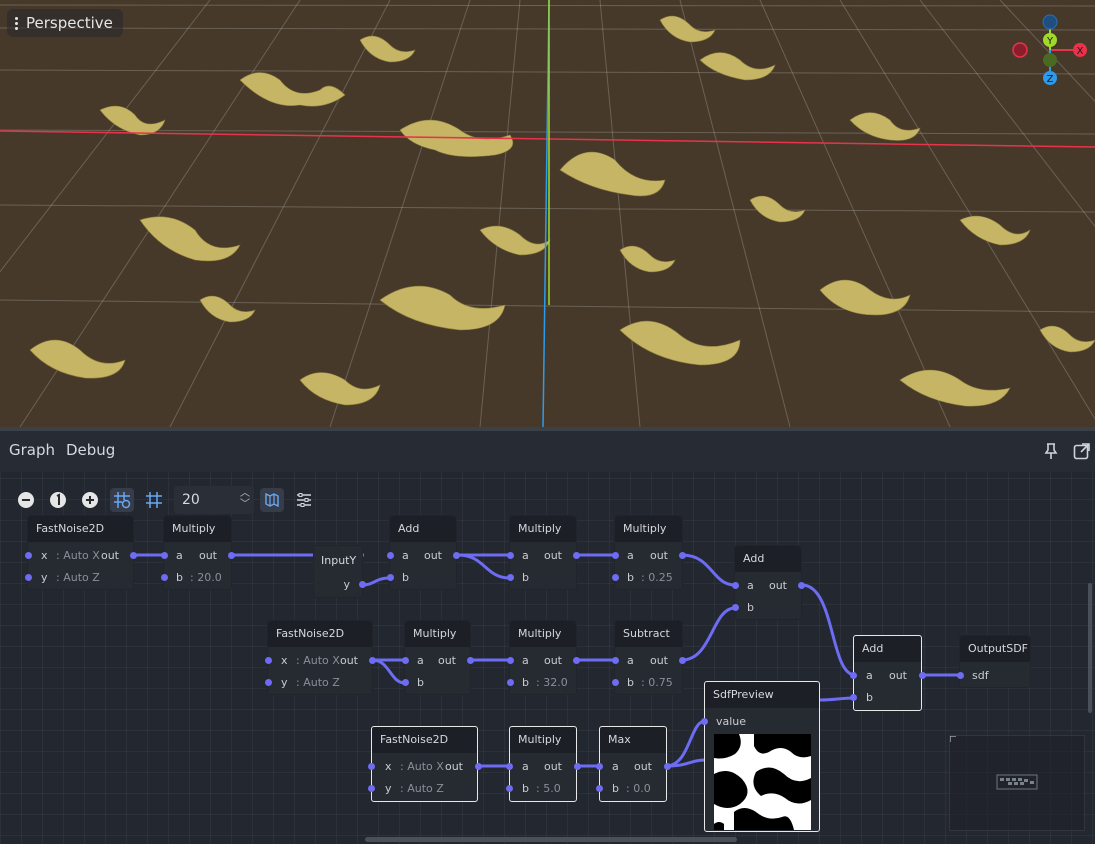 This screenshot has width=1095, height=844. I want to click on node-multiply: Multiply a out b : 32.0, so click(543, 657).